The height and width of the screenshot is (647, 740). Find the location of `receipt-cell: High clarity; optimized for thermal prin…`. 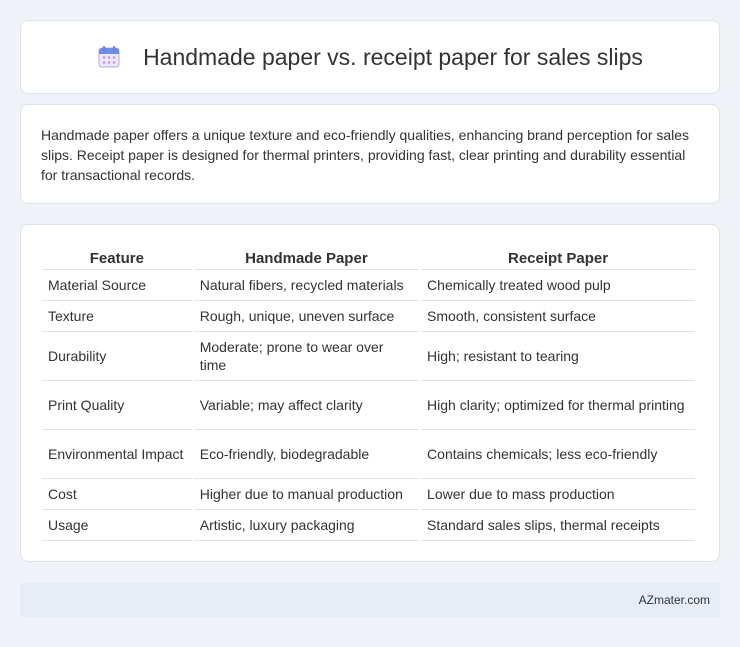

receipt-cell: High clarity; optimized for thermal prin… is located at coordinates (558, 405).